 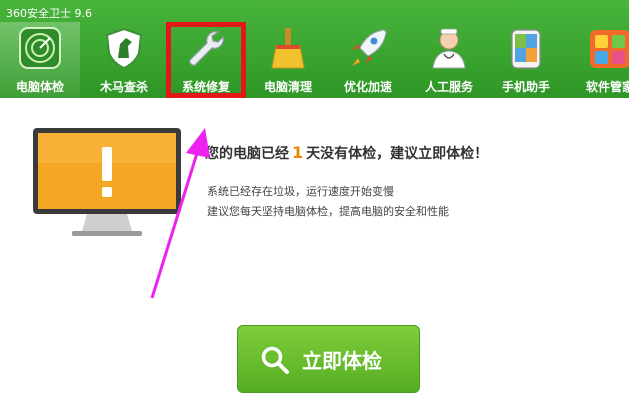 What do you see at coordinates (397, 154) in the screenshot?
I see `message-suffix: 天没有体检，建议立即体检！` at bounding box center [397, 154].